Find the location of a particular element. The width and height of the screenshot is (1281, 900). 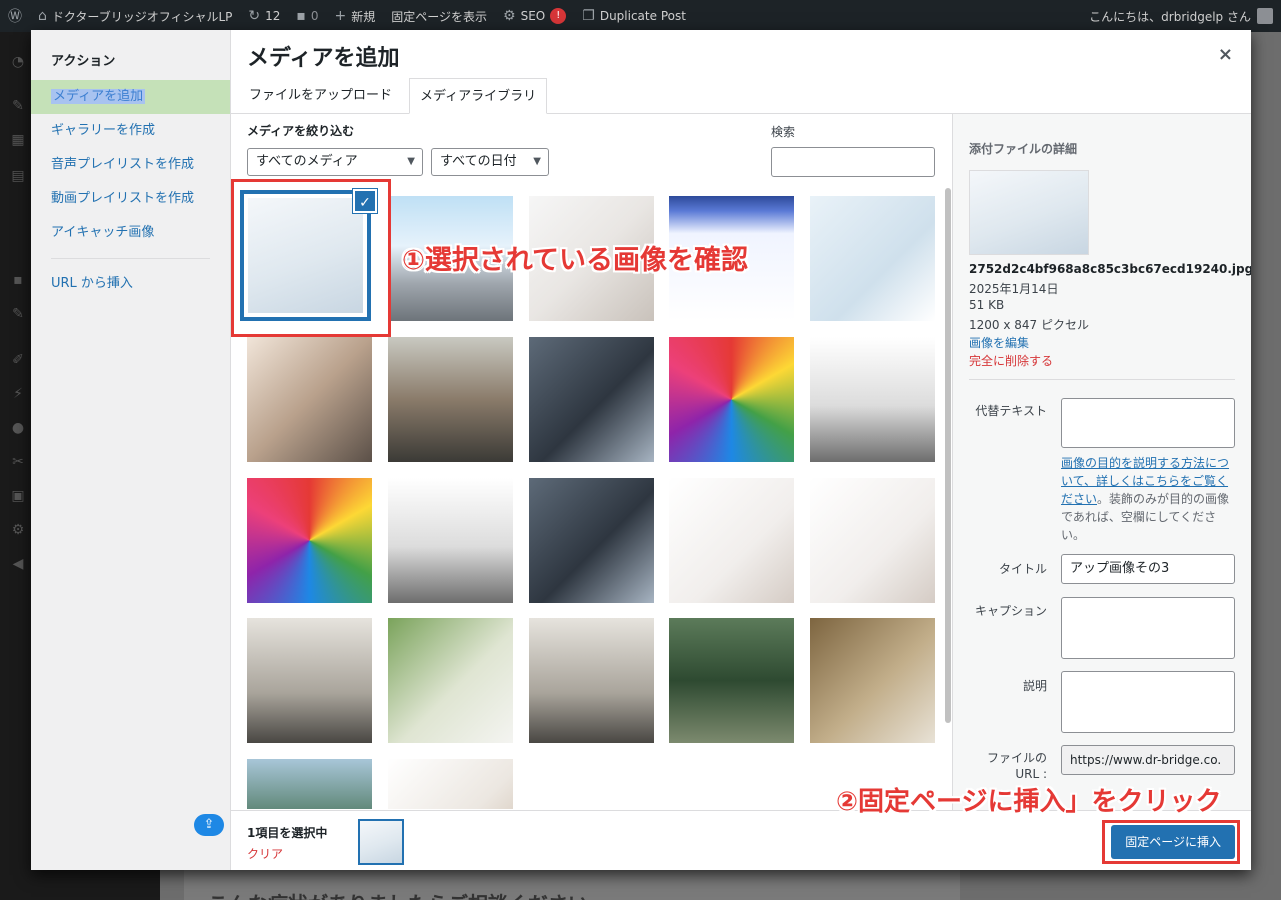

grid-item-suspension-bridge-photo is located at coordinates (731, 680).